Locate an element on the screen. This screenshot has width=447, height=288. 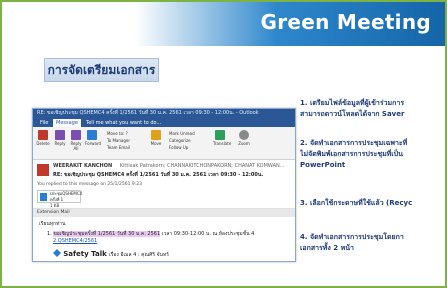
move-button: Move is located at coordinates (156, 138).